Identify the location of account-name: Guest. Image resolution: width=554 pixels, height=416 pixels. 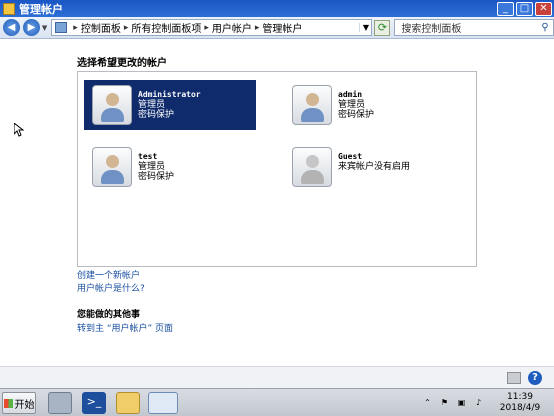
(350, 156).